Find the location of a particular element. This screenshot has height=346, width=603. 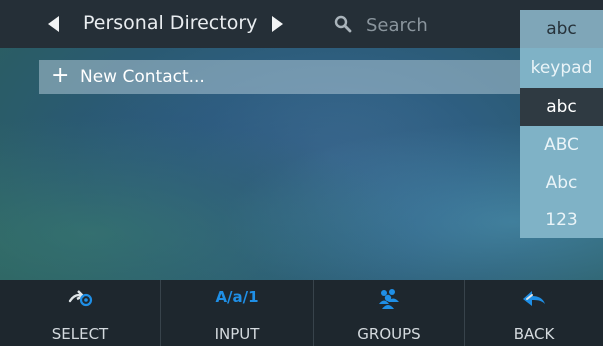

input-softkey: A/a/1 INPUT is located at coordinates (237, 313).